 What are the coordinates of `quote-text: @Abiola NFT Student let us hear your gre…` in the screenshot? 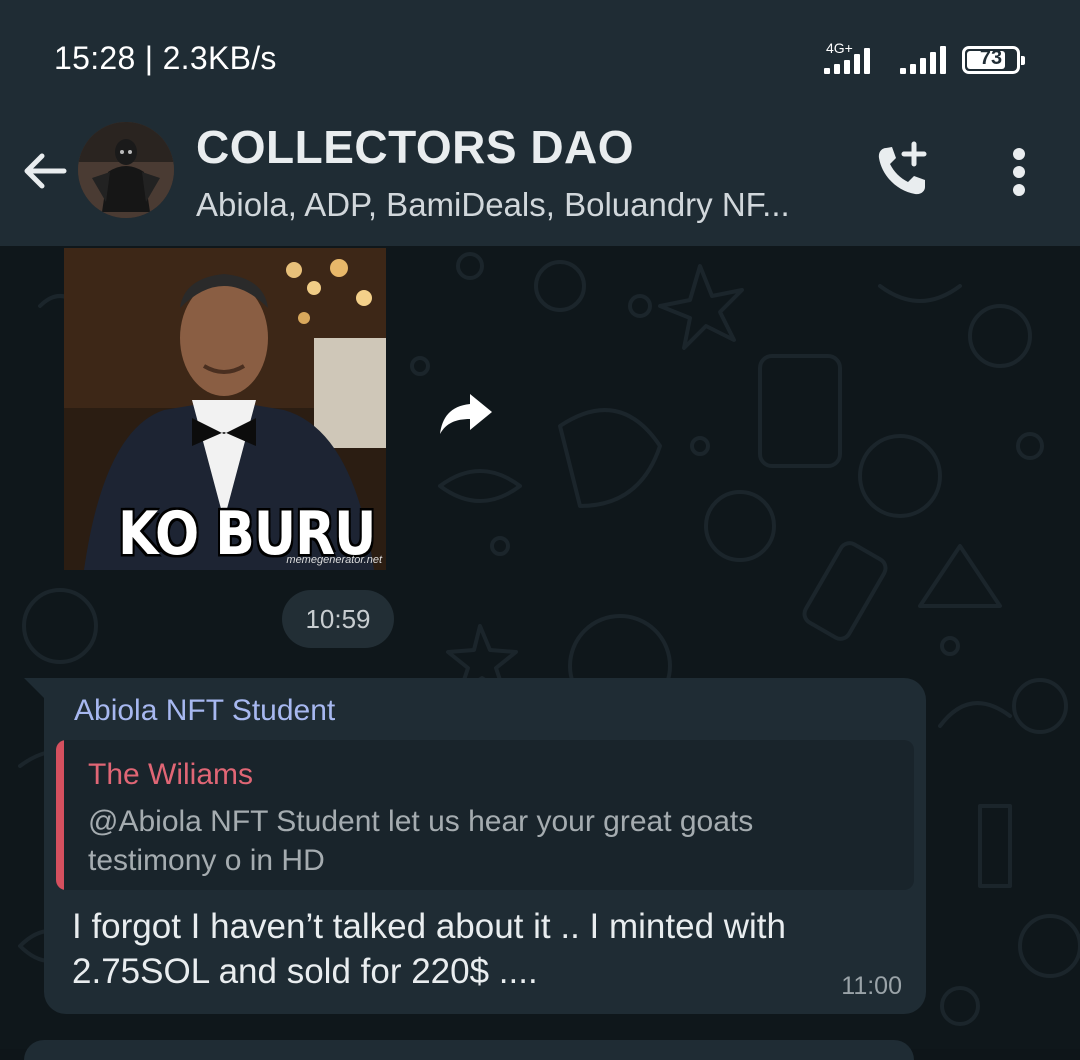 It's located at (421, 841).